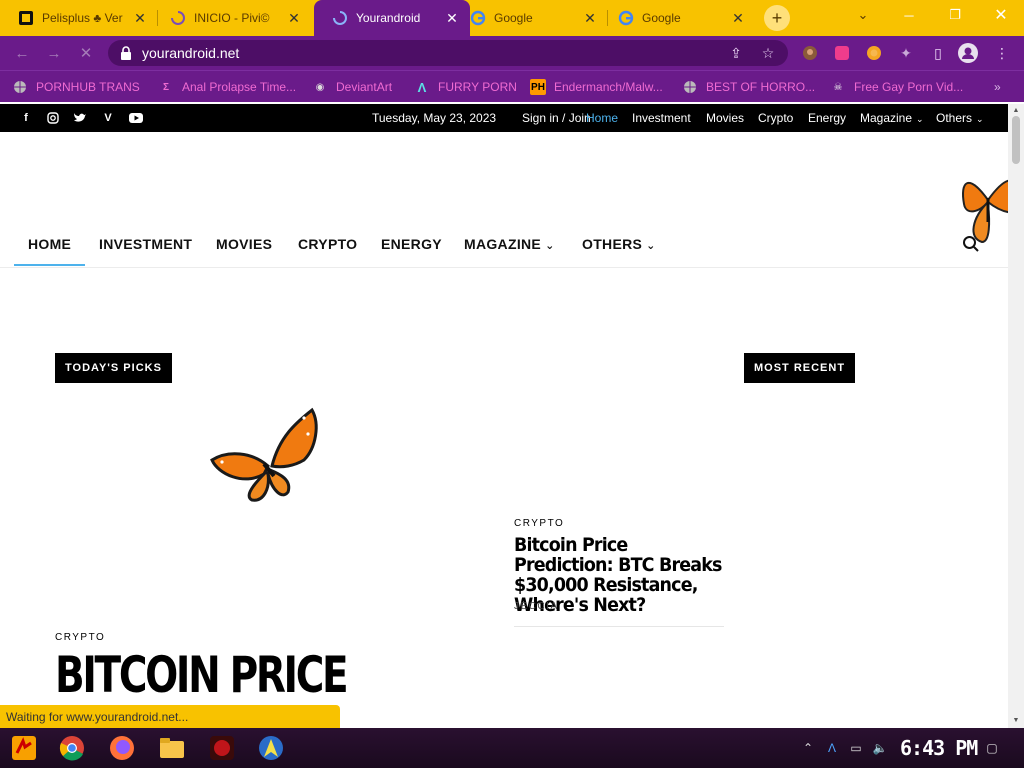 This screenshot has width=1024, height=768. Describe the element at coordinates (863, 15) in the screenshot. I see `tab-search-icon: ⌄` at that location.